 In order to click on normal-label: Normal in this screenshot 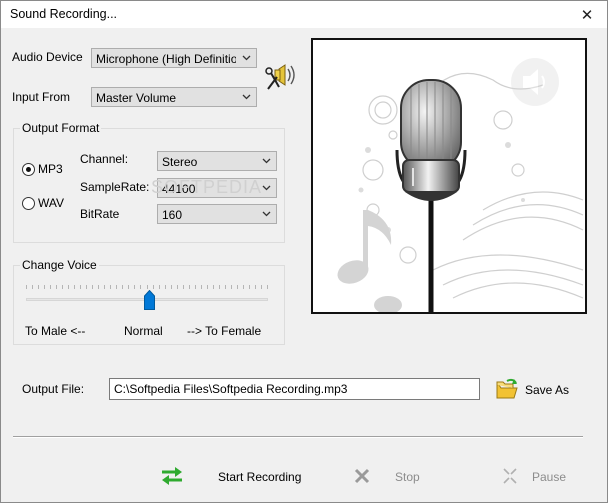, I will do `click(143, 331)`.